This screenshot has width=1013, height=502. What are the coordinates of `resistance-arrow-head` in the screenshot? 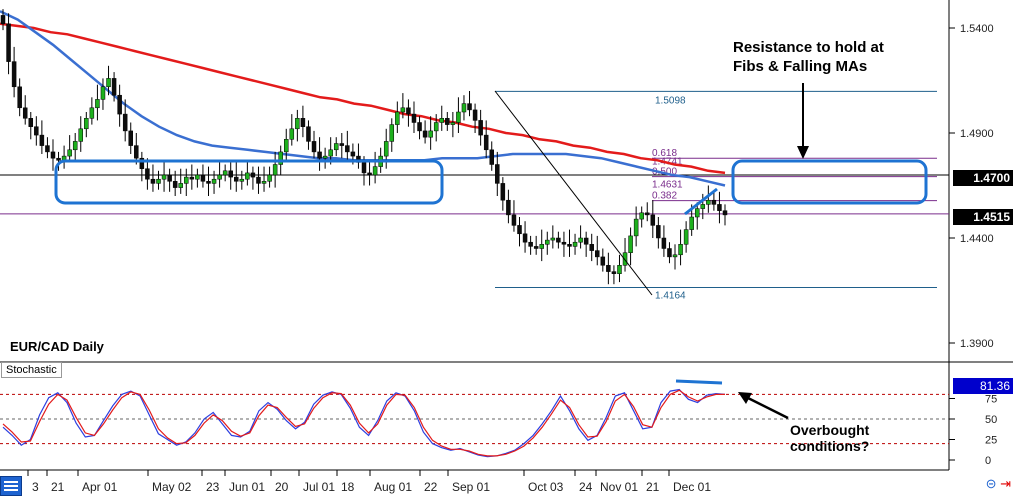 It's located at (803, 152).